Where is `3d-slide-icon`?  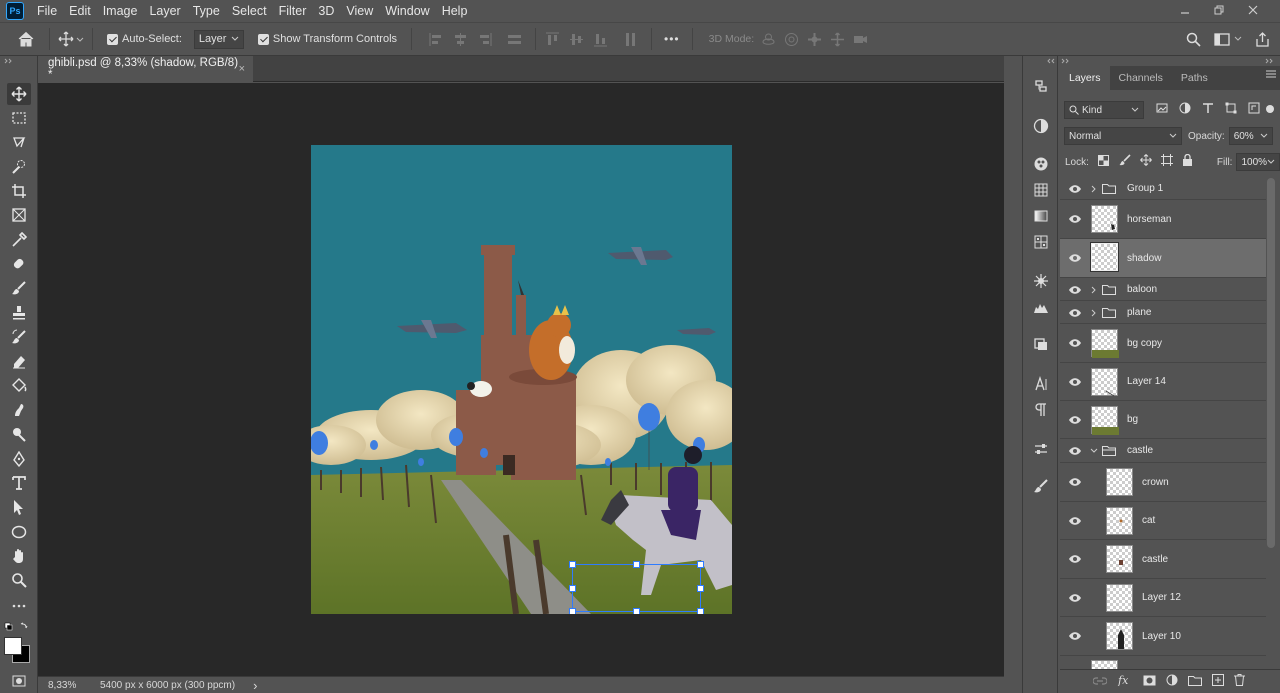 3d-slide-icon is located at coordinates (837, 39).